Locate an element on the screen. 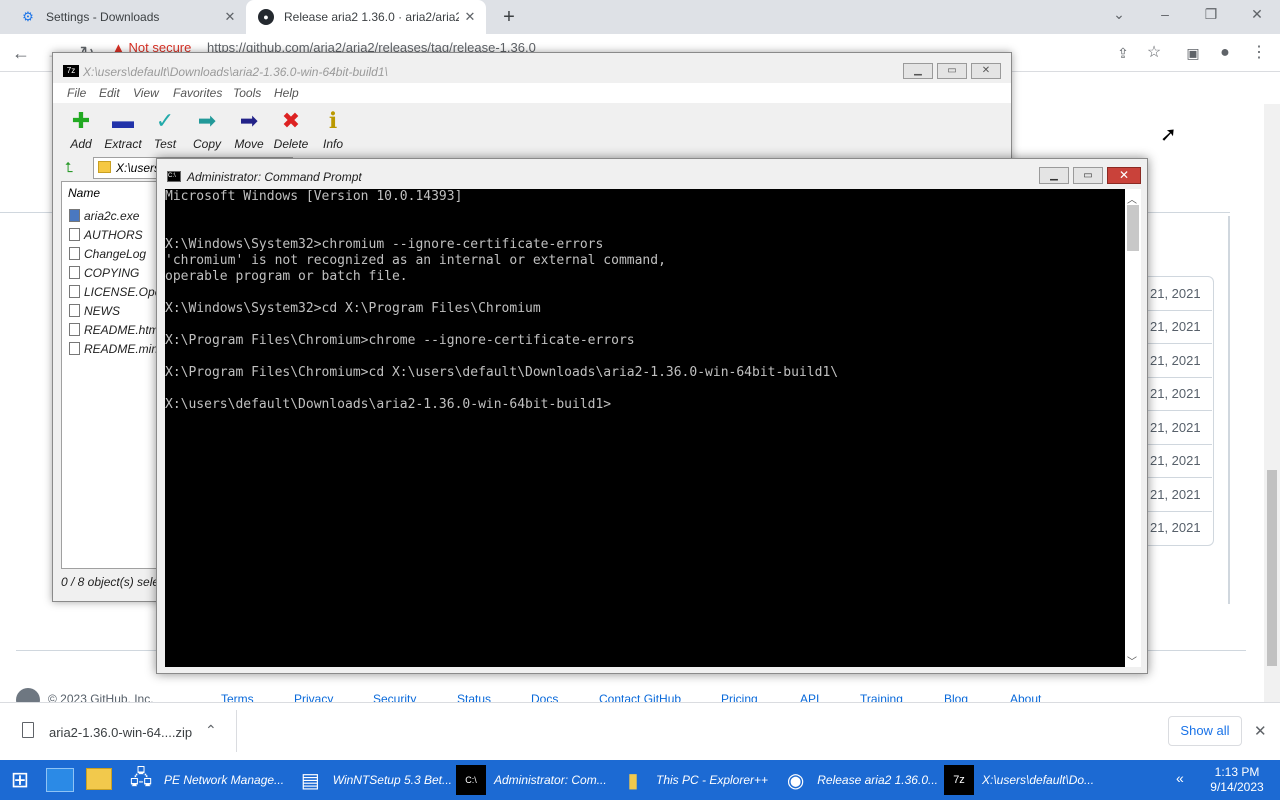 Image resolution: width=1280 pixels, height=800 pixels. restore-button: ❐ is located at coordinates (1211, 16).